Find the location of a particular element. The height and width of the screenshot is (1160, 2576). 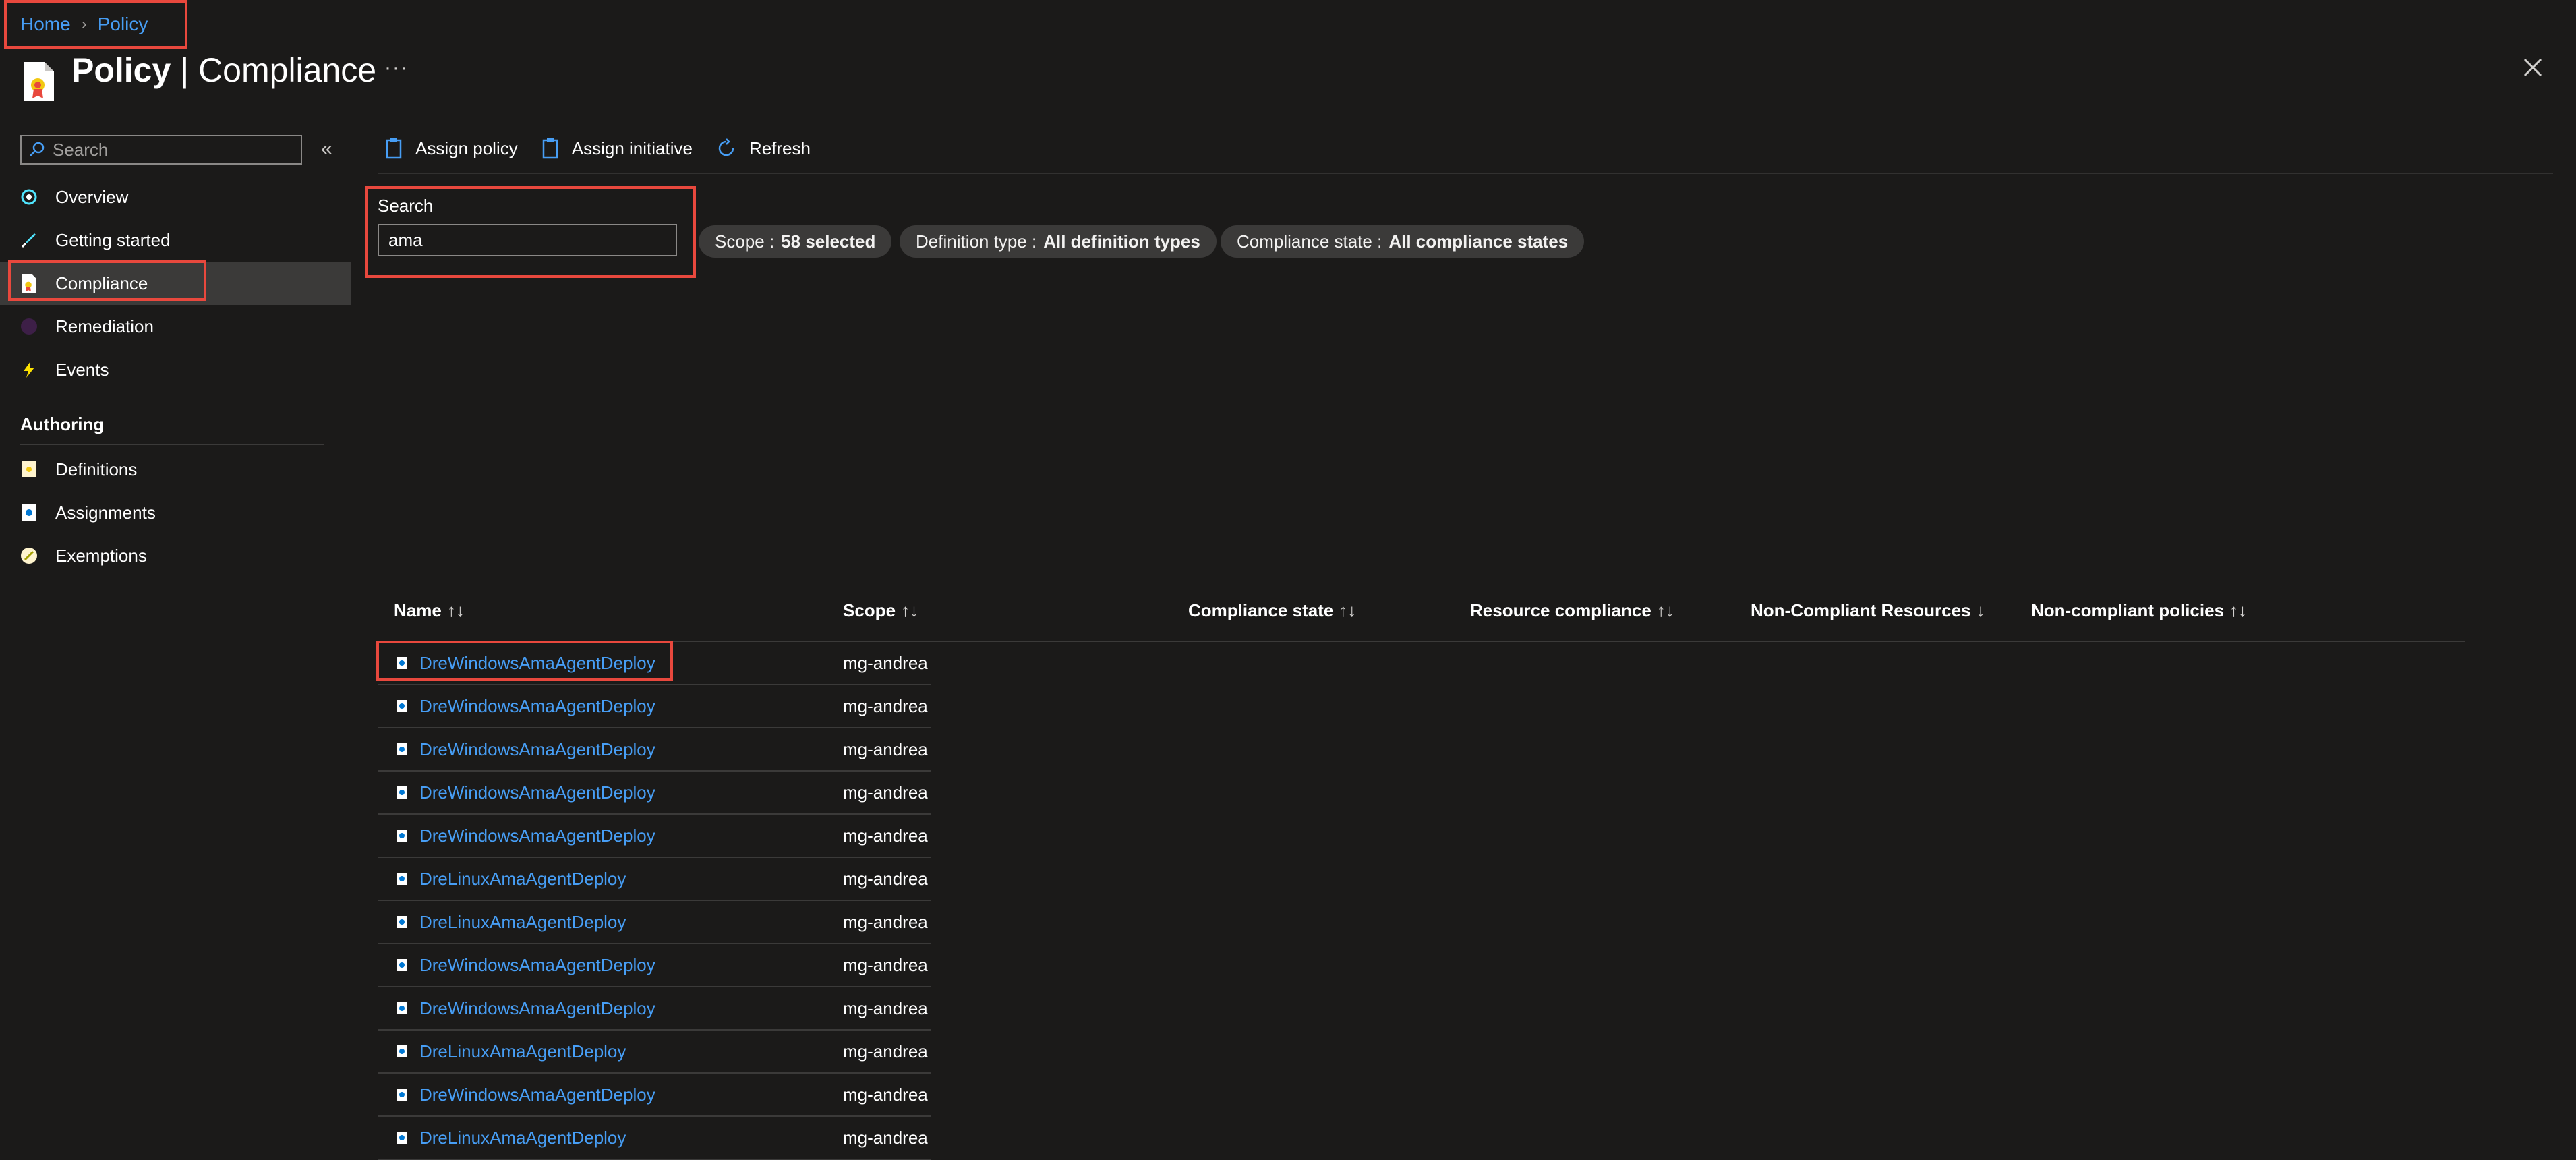

command-bar: Assign policy Assign initiative Refresh is located at coordinates (608, 148).